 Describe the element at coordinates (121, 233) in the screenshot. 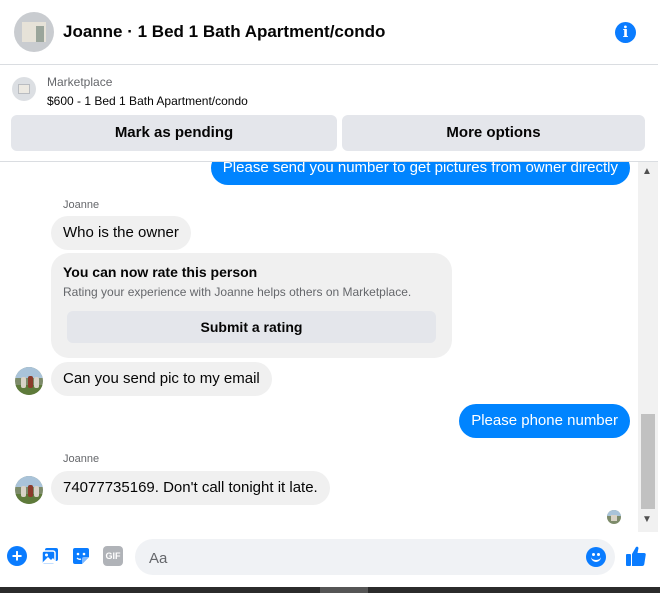

I see `incoming-message: Who is the owner` at that location.